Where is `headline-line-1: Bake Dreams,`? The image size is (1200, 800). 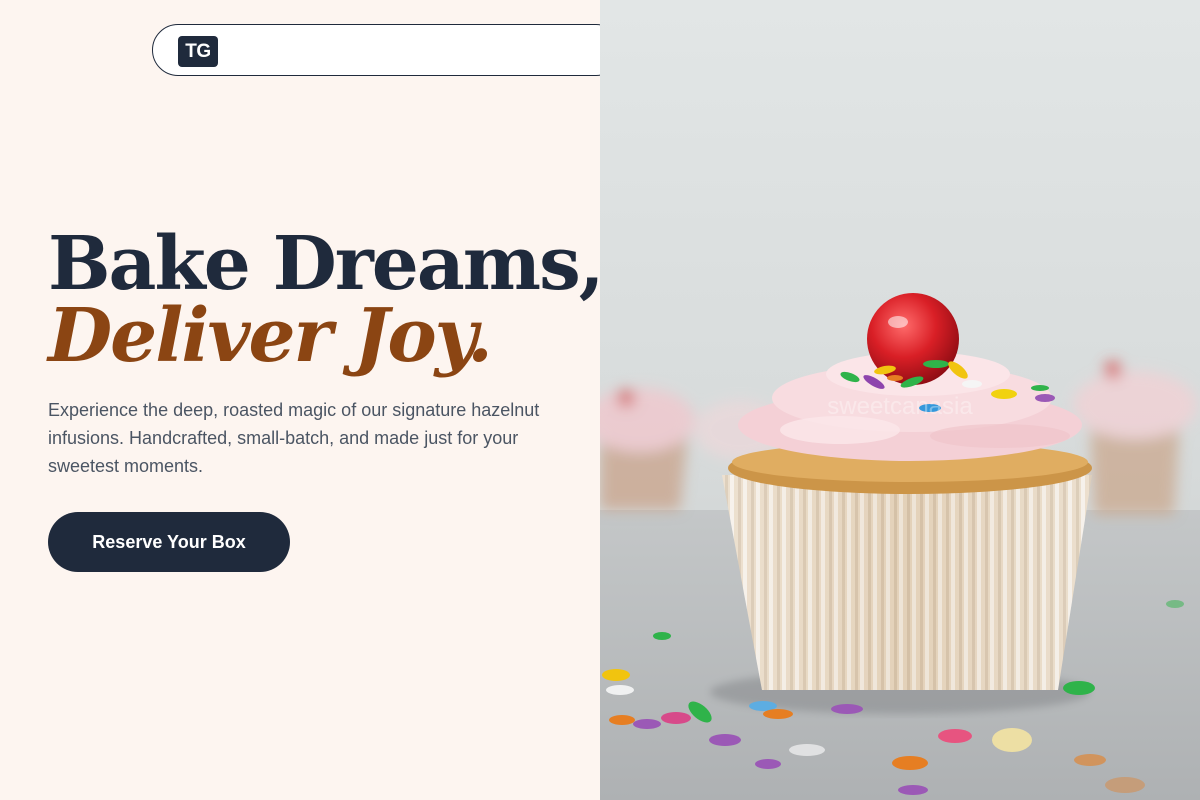 headline-line-1: Bake Dreams, is located at coordinates (326, 264).